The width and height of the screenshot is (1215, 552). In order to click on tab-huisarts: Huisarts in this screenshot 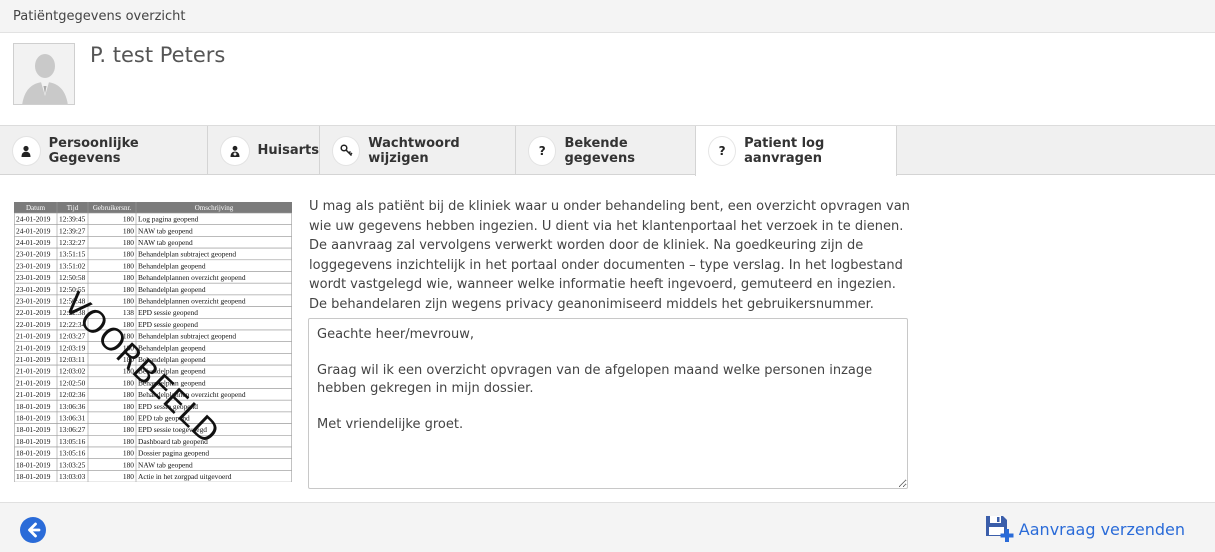, I will do `click(264, 150)`.